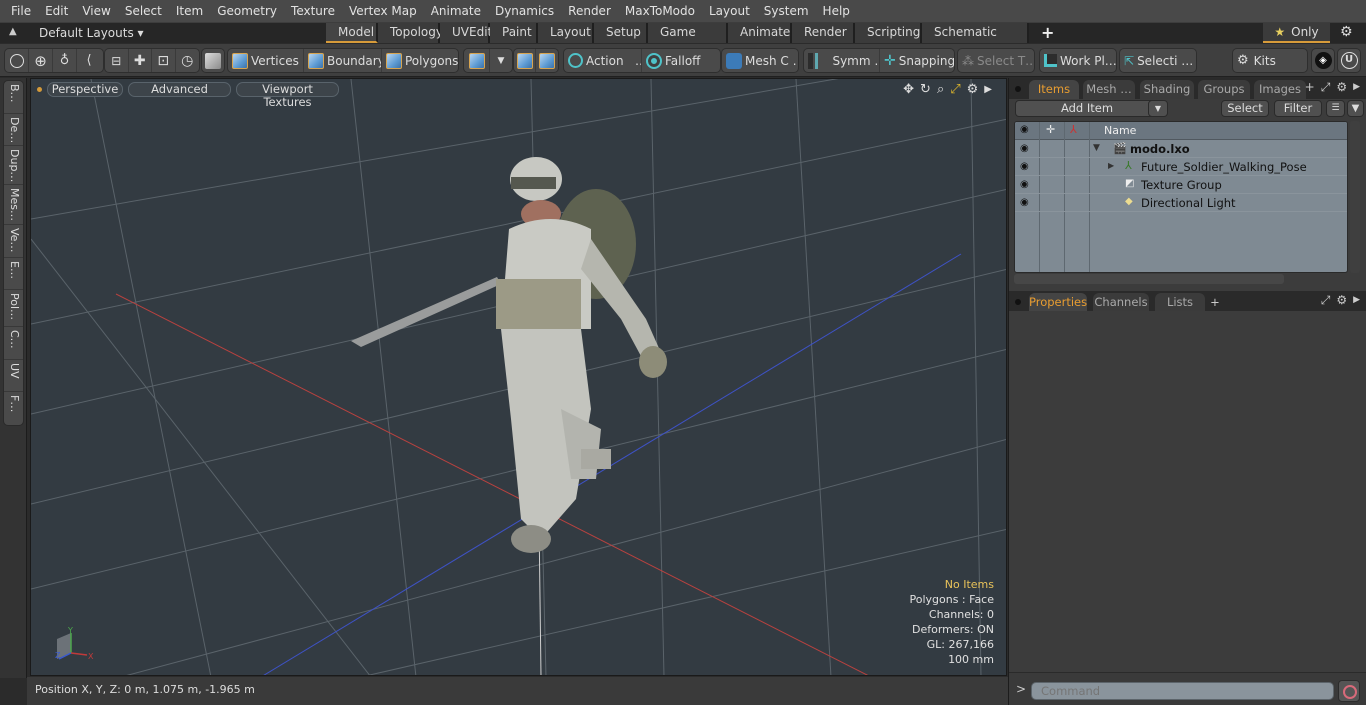 The image size is (1366, 705). I want to click on viewport-menu-dot, so click(39, 89).